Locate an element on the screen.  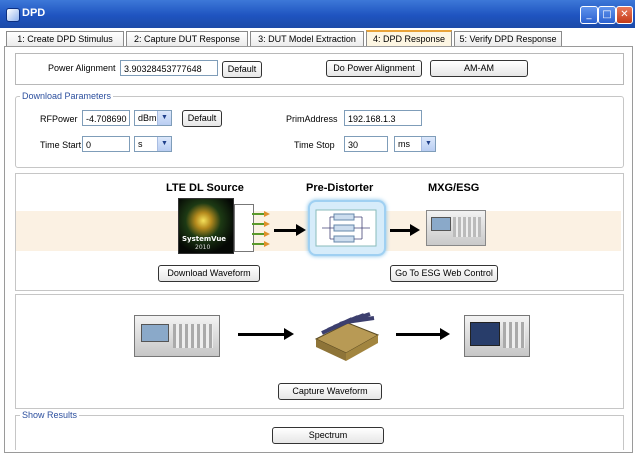
rfpower-default-button: Default is located at coordinates (202, 118).